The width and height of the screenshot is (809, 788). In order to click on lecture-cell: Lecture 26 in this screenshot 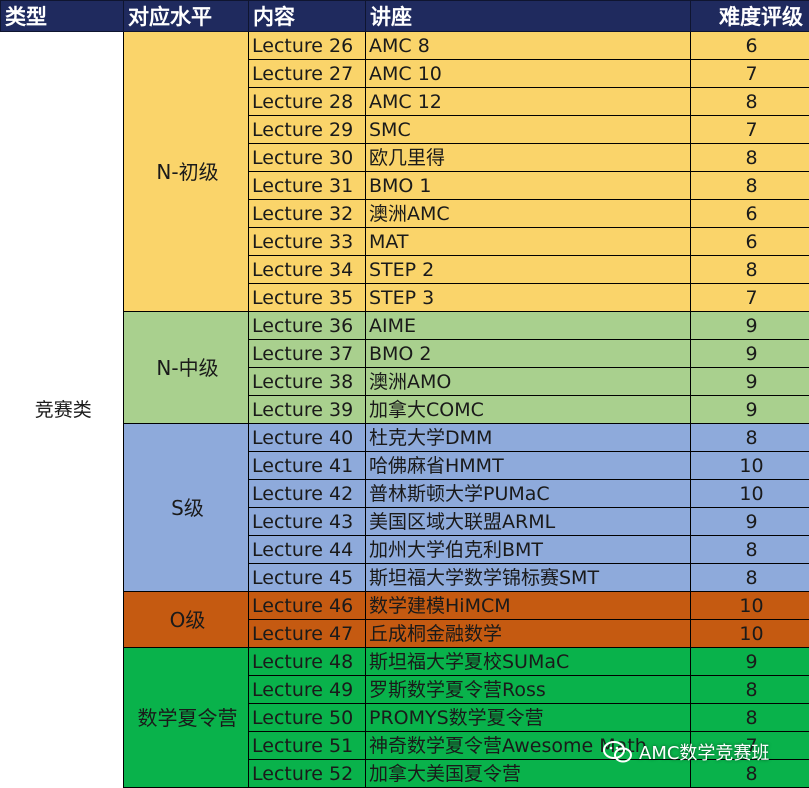, I will do `click(307, 46)`.